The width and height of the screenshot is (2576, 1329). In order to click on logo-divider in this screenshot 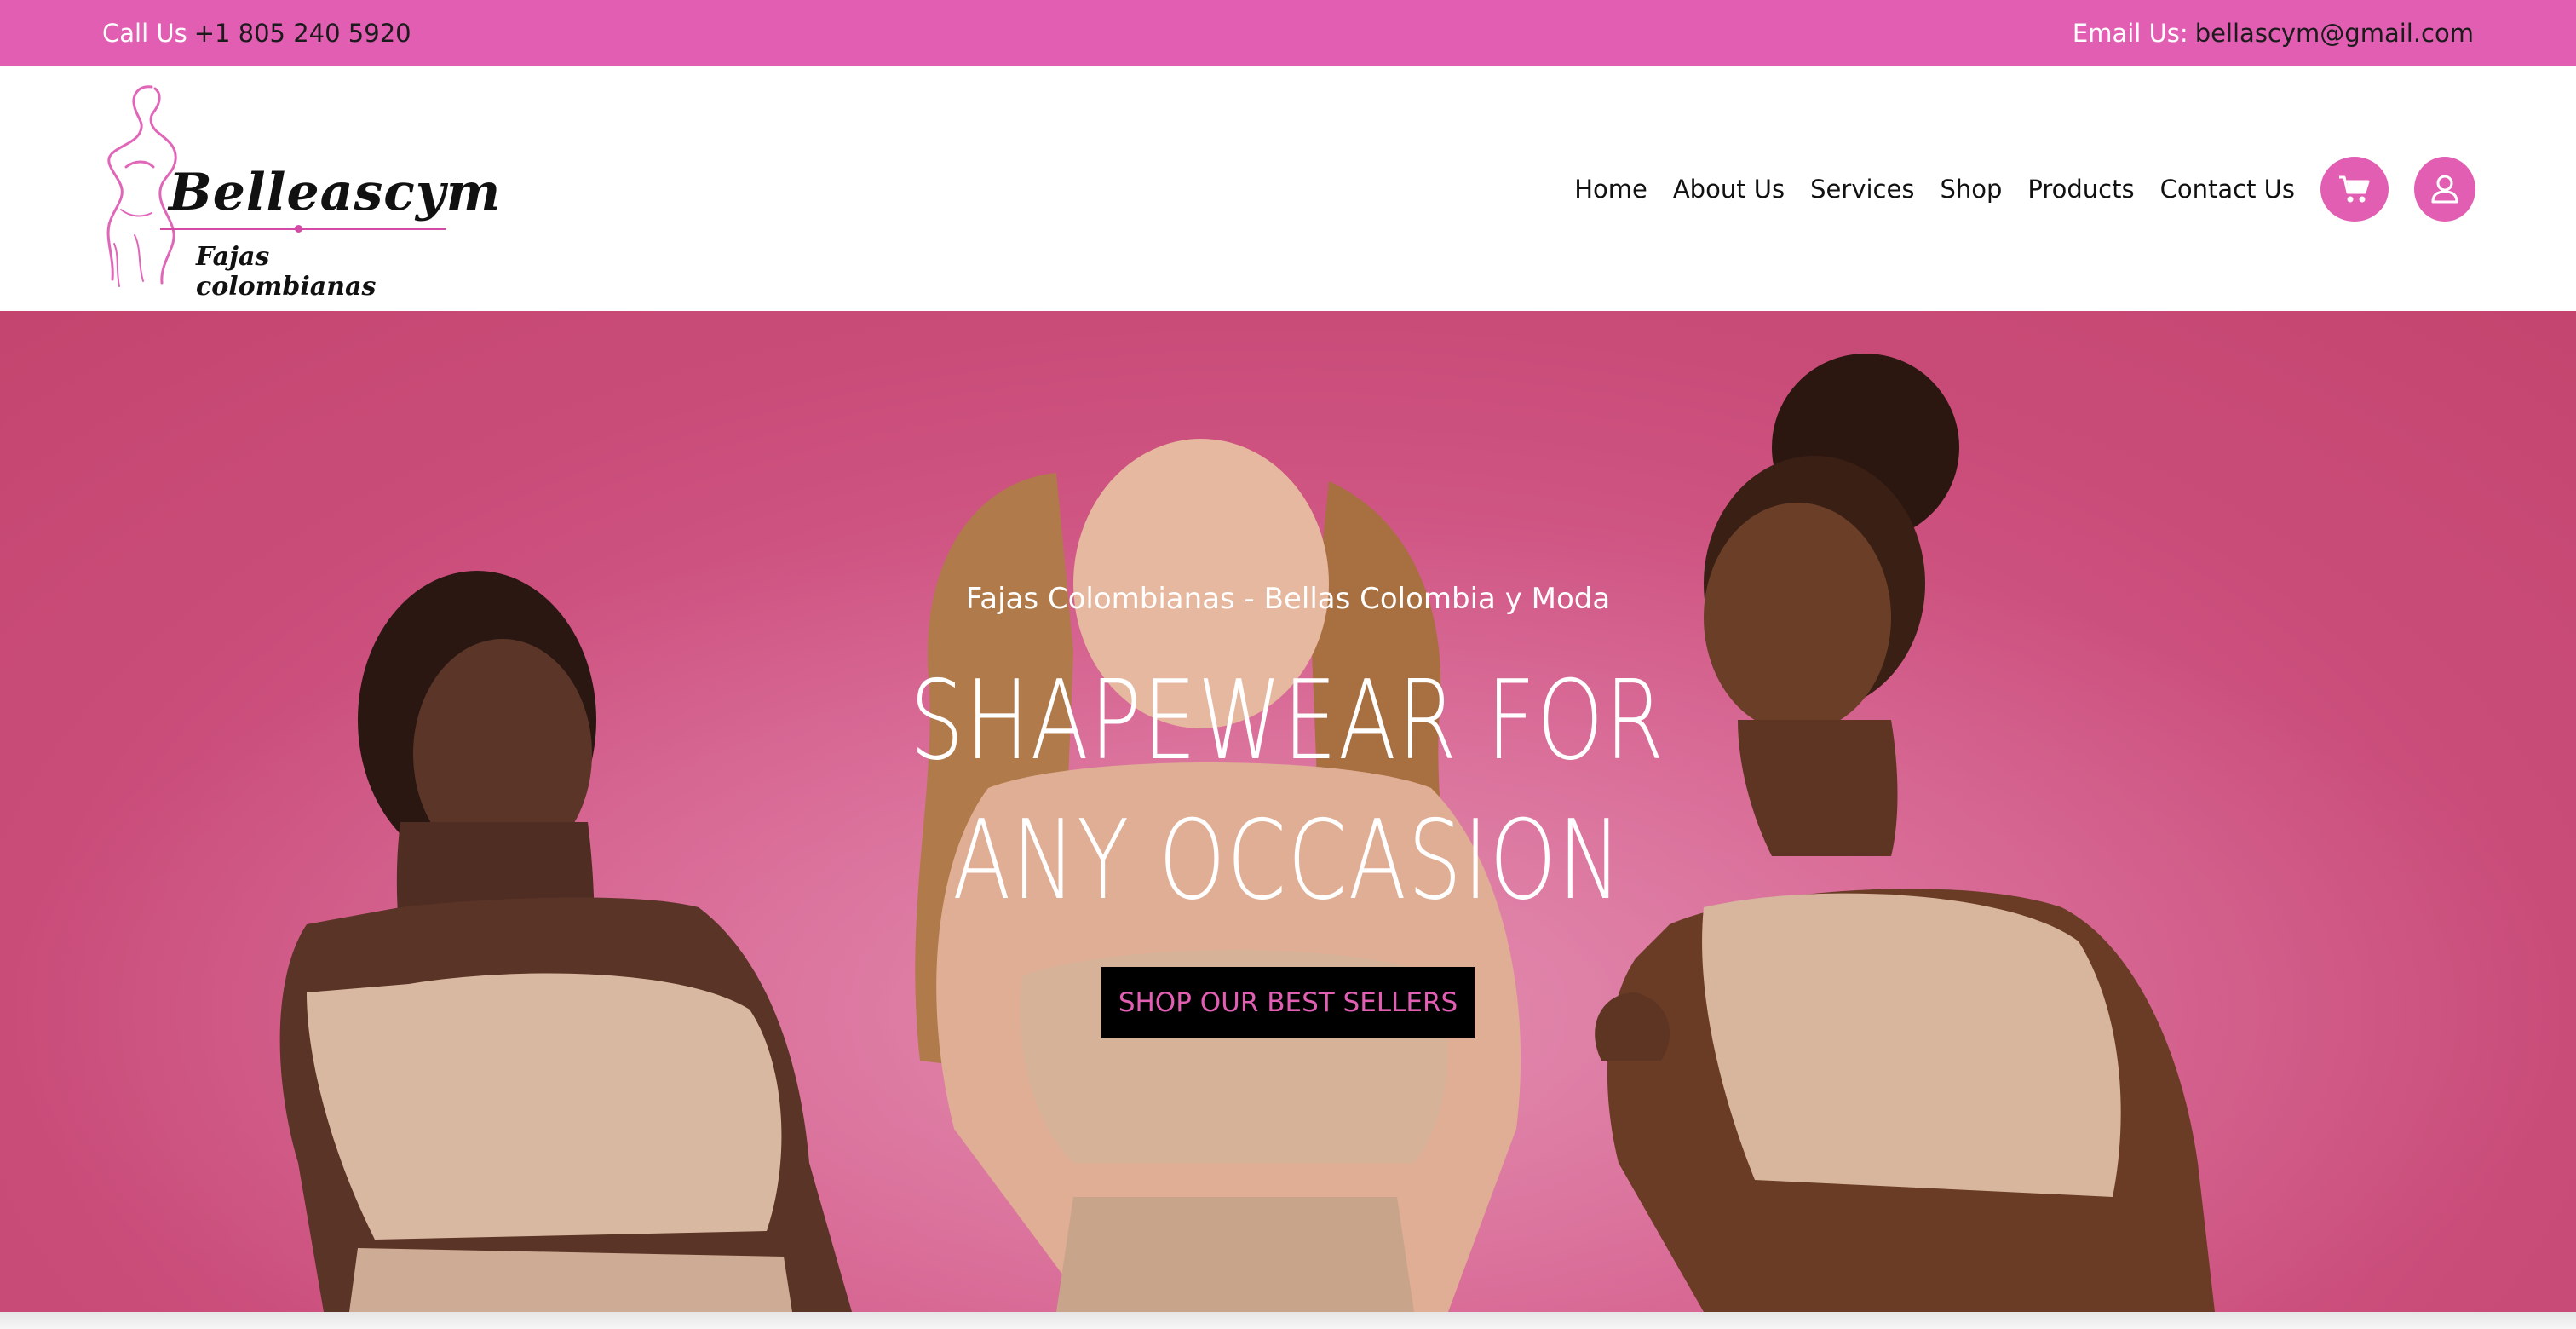, I will do `click(303, 229)`.